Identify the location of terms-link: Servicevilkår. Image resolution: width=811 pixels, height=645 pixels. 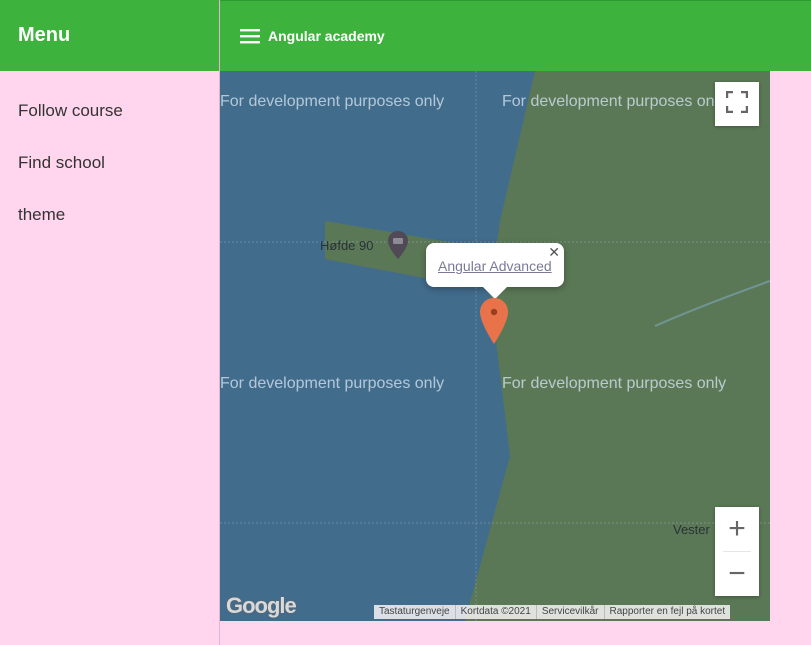
(571, 612).